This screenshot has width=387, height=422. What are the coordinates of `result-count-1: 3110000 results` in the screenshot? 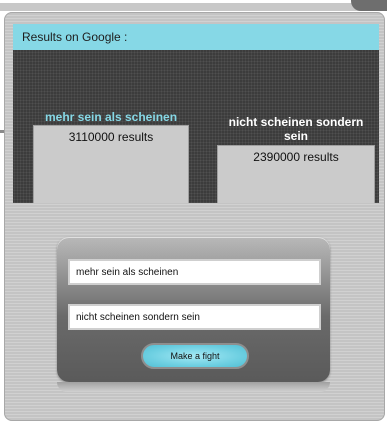 It's located at (111, 164).